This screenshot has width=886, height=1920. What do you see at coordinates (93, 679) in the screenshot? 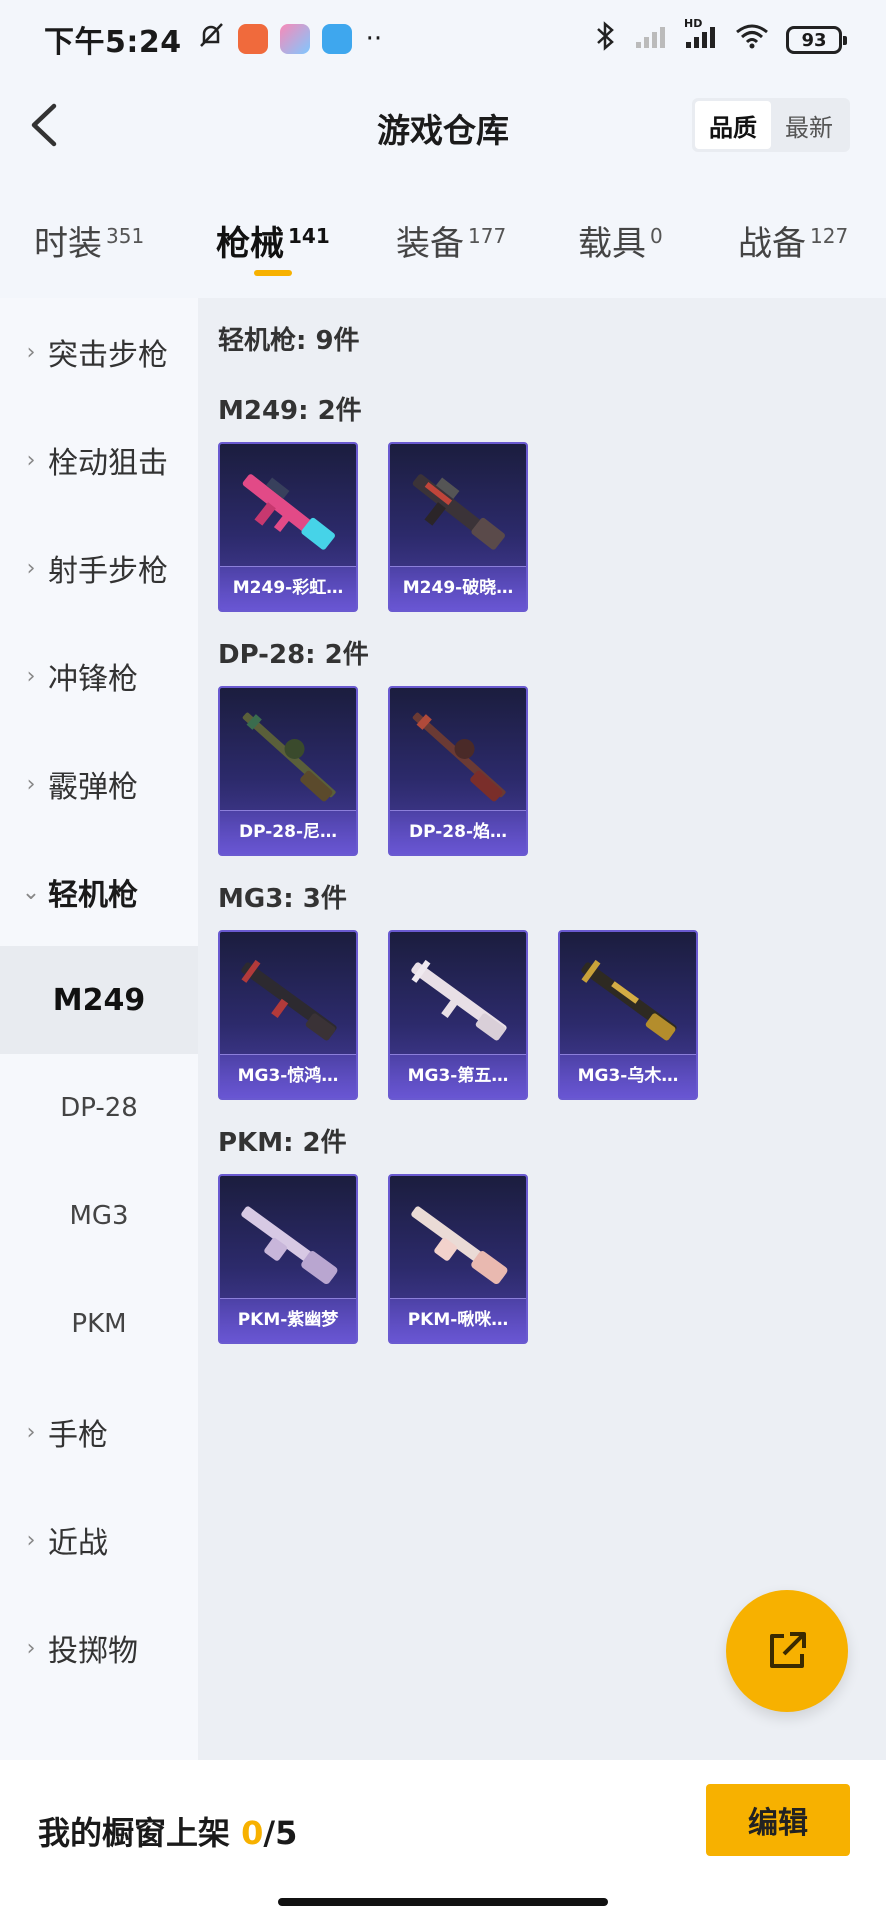
I see `sidebar-item-label: 冲锋枪` at bounding box center [93, 679].